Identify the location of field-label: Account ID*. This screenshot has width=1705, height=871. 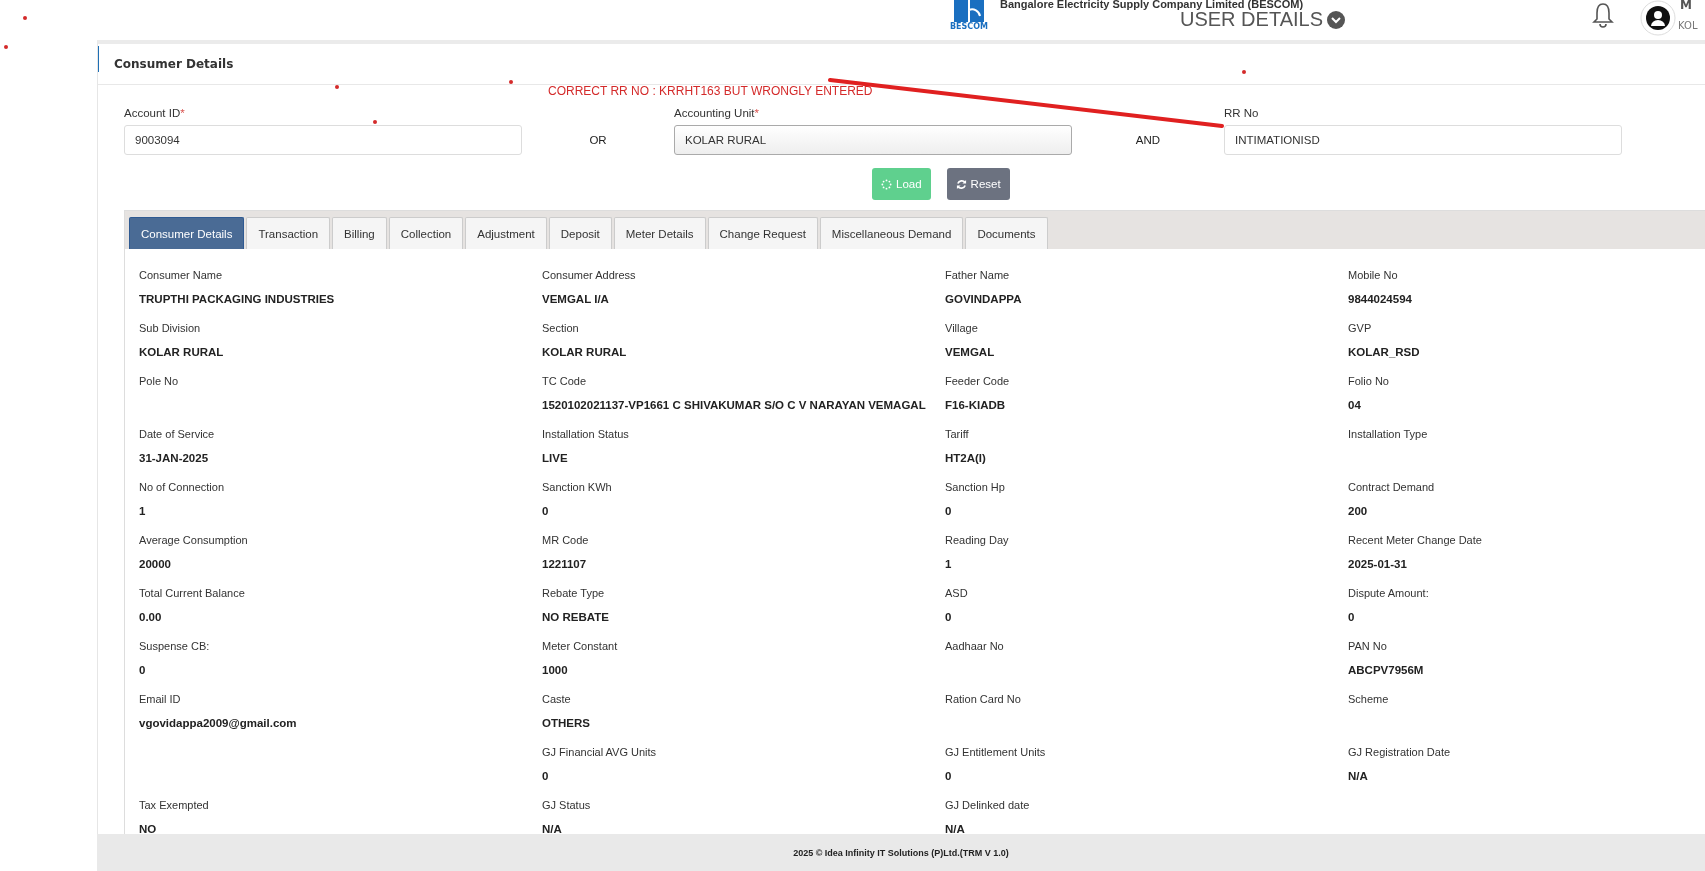
(155, 113).